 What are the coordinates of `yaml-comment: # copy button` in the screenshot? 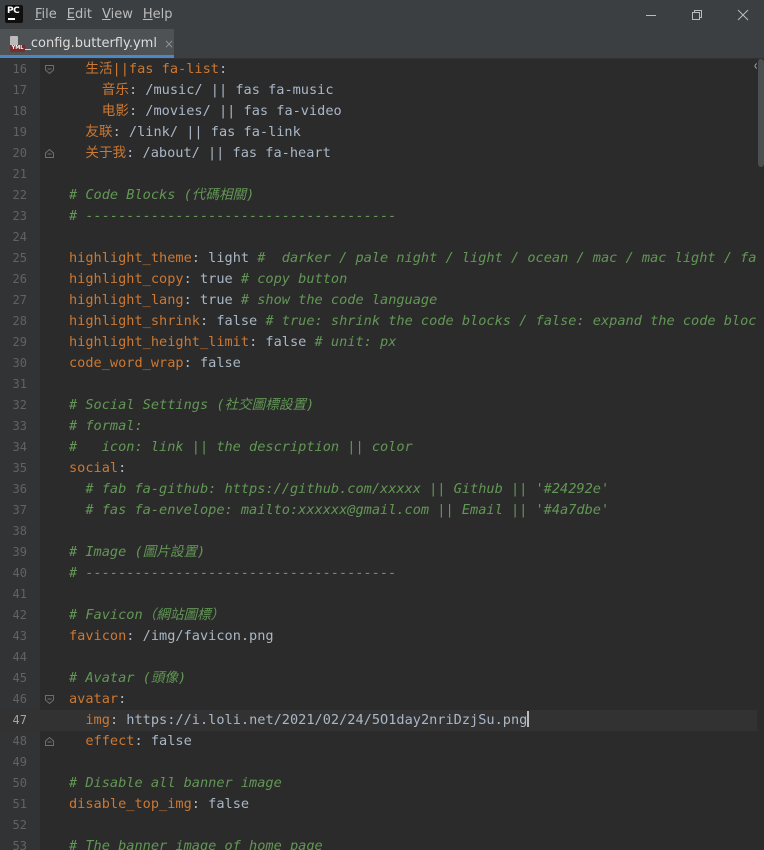 It's located at (294, 279).